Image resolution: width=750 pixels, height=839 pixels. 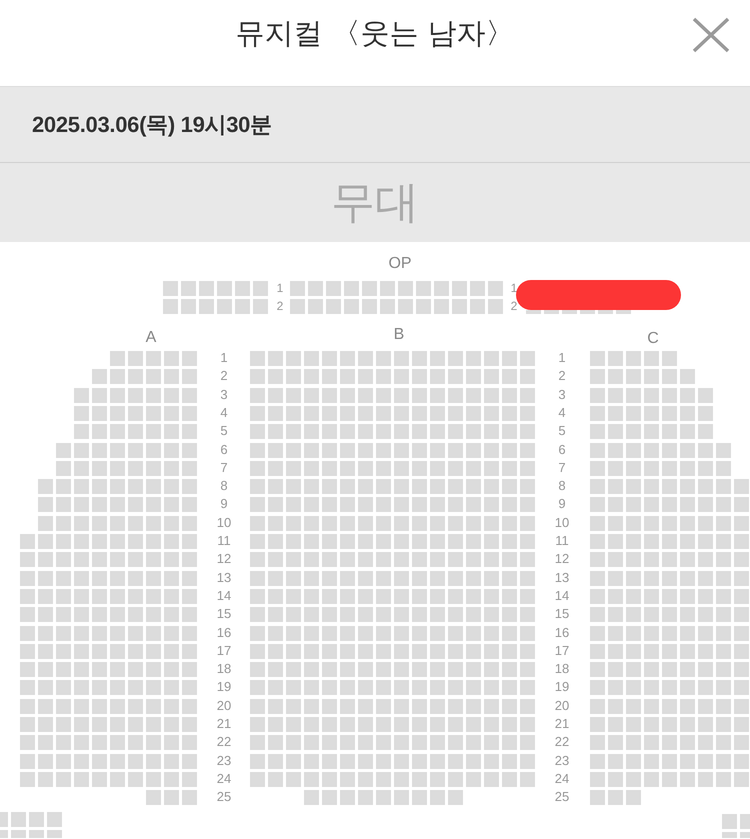 I want to click on close-icon, so click(x=711, y=35).